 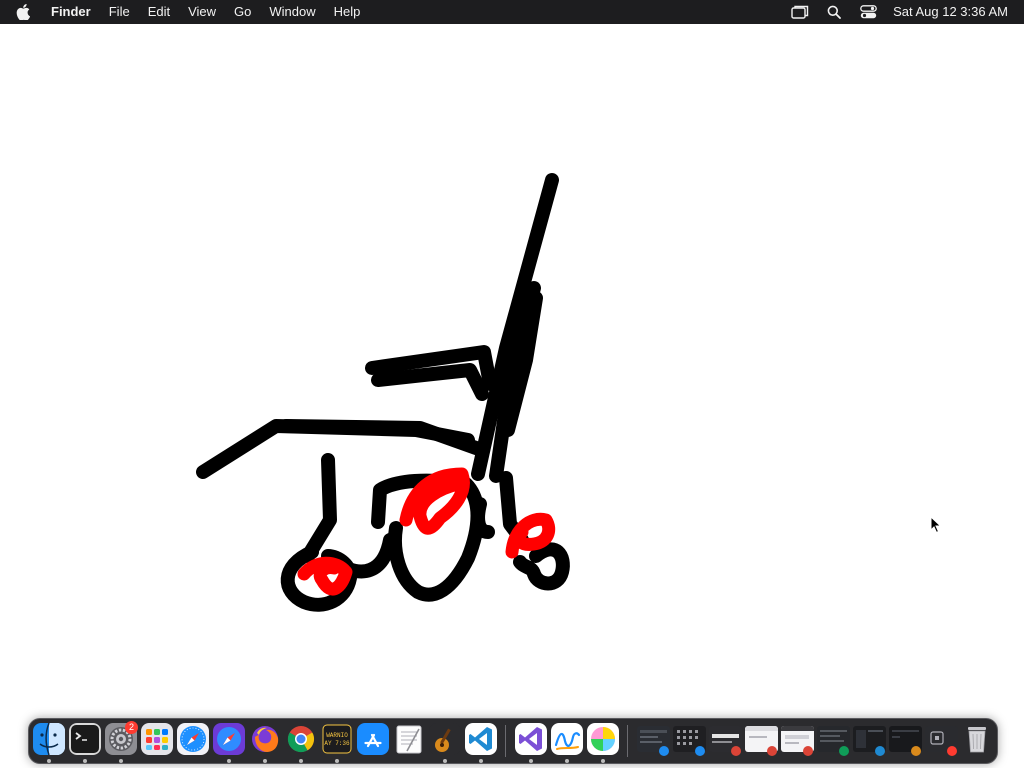 What do you see at coordinates (868, 12) in the screenshot?
I see `control-center-icon` at bounding box center [868, 12].